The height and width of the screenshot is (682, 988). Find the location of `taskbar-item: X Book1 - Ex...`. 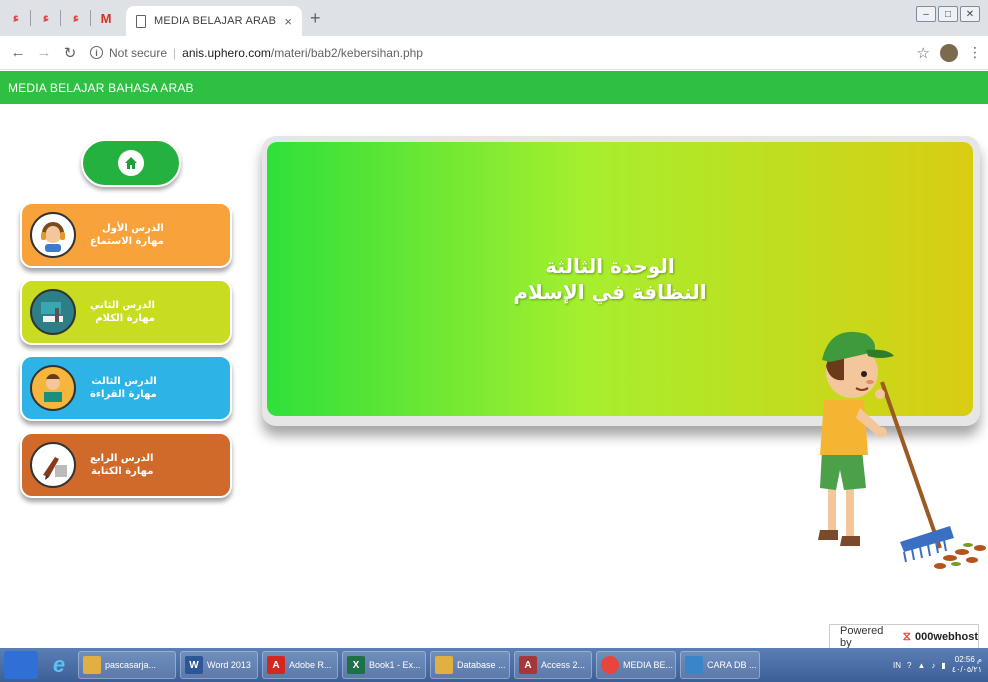

taskbar-item: X Book1 - Ex... is located at coordinates (384, 665).